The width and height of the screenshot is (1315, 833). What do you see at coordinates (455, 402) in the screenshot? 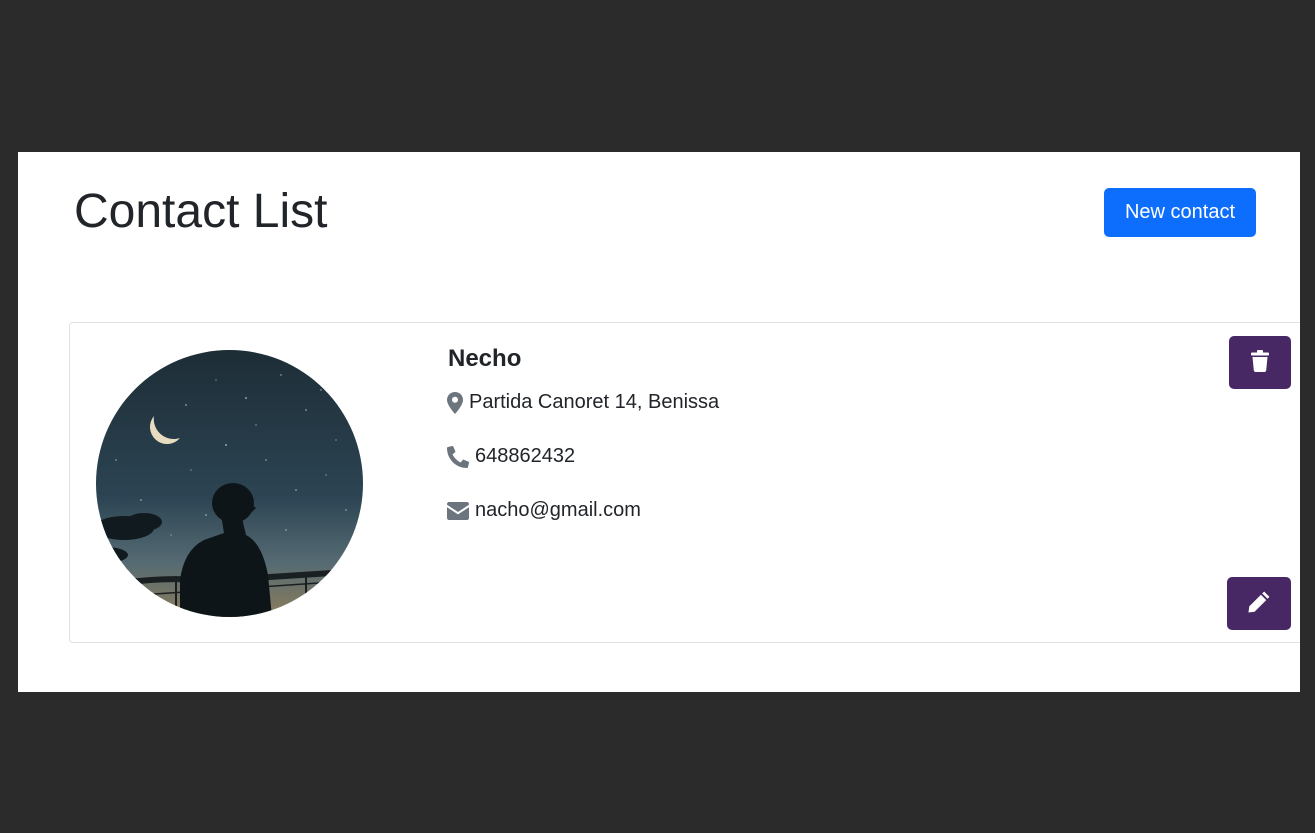
I see `map-marker-icon` at bounding box center [455, 402].